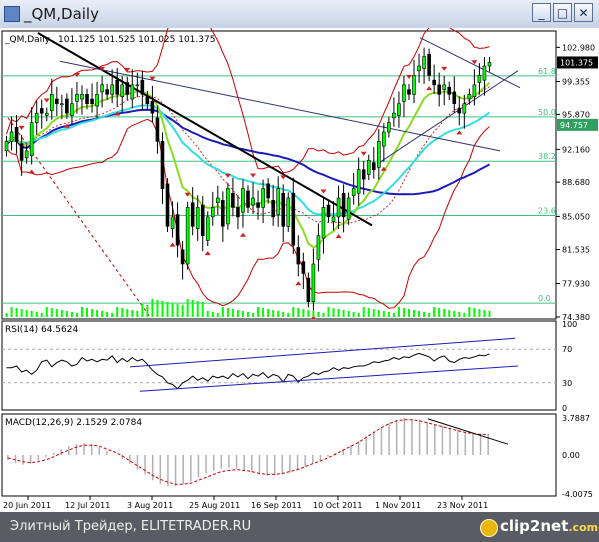 The height and width of the screenshot is (542, 599). I want to click on rsi-tick-label: 30, so click(567, 383).